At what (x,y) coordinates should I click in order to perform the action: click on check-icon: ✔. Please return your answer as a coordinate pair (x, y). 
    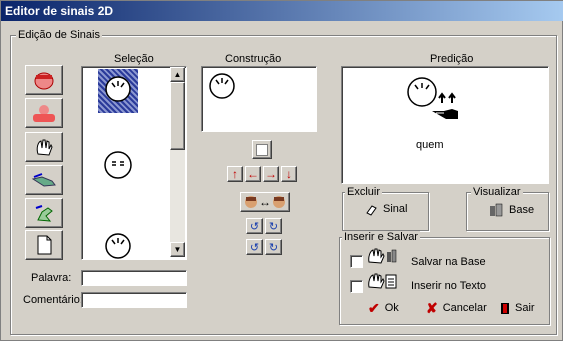
    Looking at the image, I should click on (374, 308).